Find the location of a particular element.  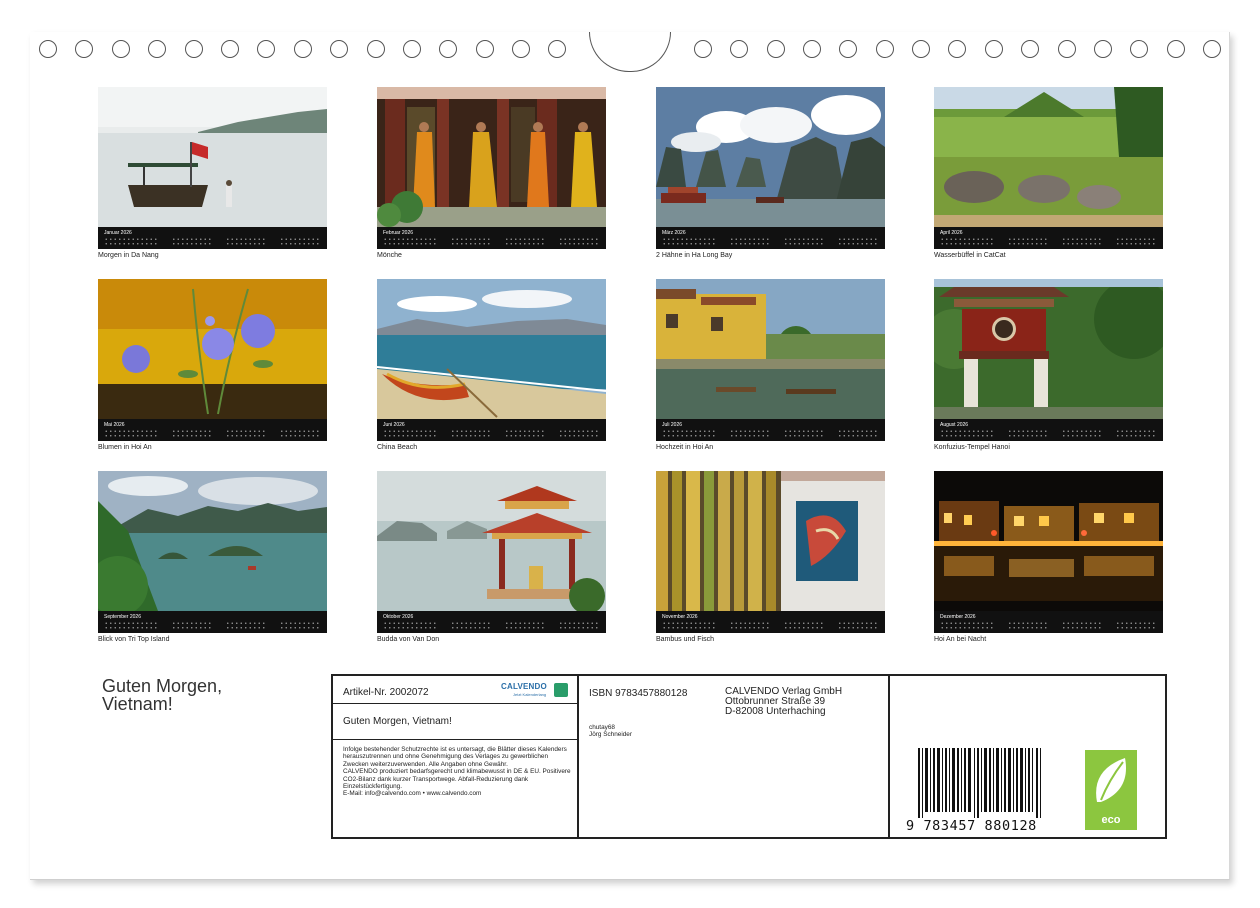

calvendo-mark-icon is located at coordinates (561, 690).